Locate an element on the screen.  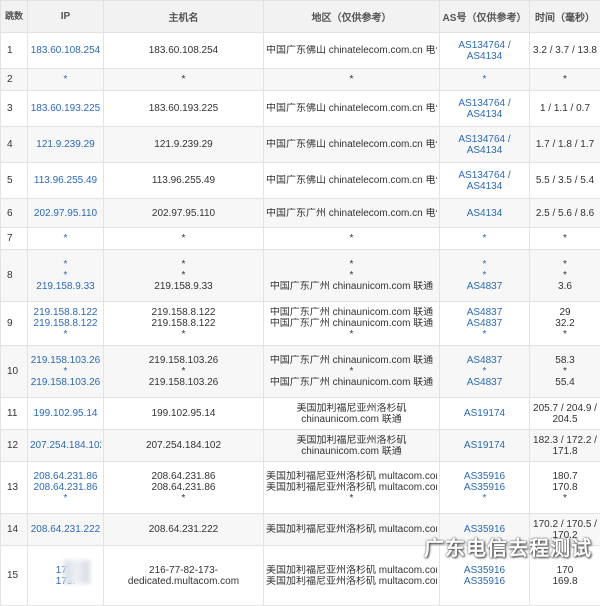
hostname-line: dedicated.multacom.com is located at coordinates (183, 581).